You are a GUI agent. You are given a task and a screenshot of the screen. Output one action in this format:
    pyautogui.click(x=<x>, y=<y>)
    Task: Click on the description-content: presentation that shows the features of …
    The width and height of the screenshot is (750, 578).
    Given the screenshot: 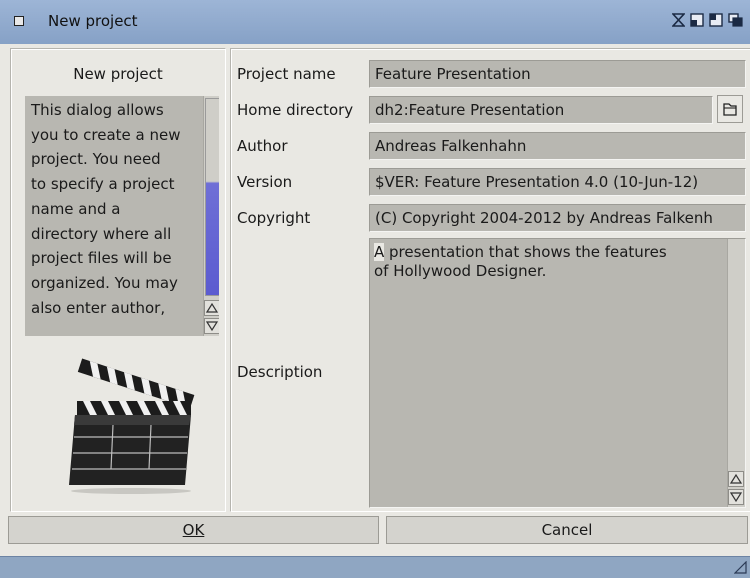 What is the action you would take?
    pyautogui.click(x=520, y=261)
    